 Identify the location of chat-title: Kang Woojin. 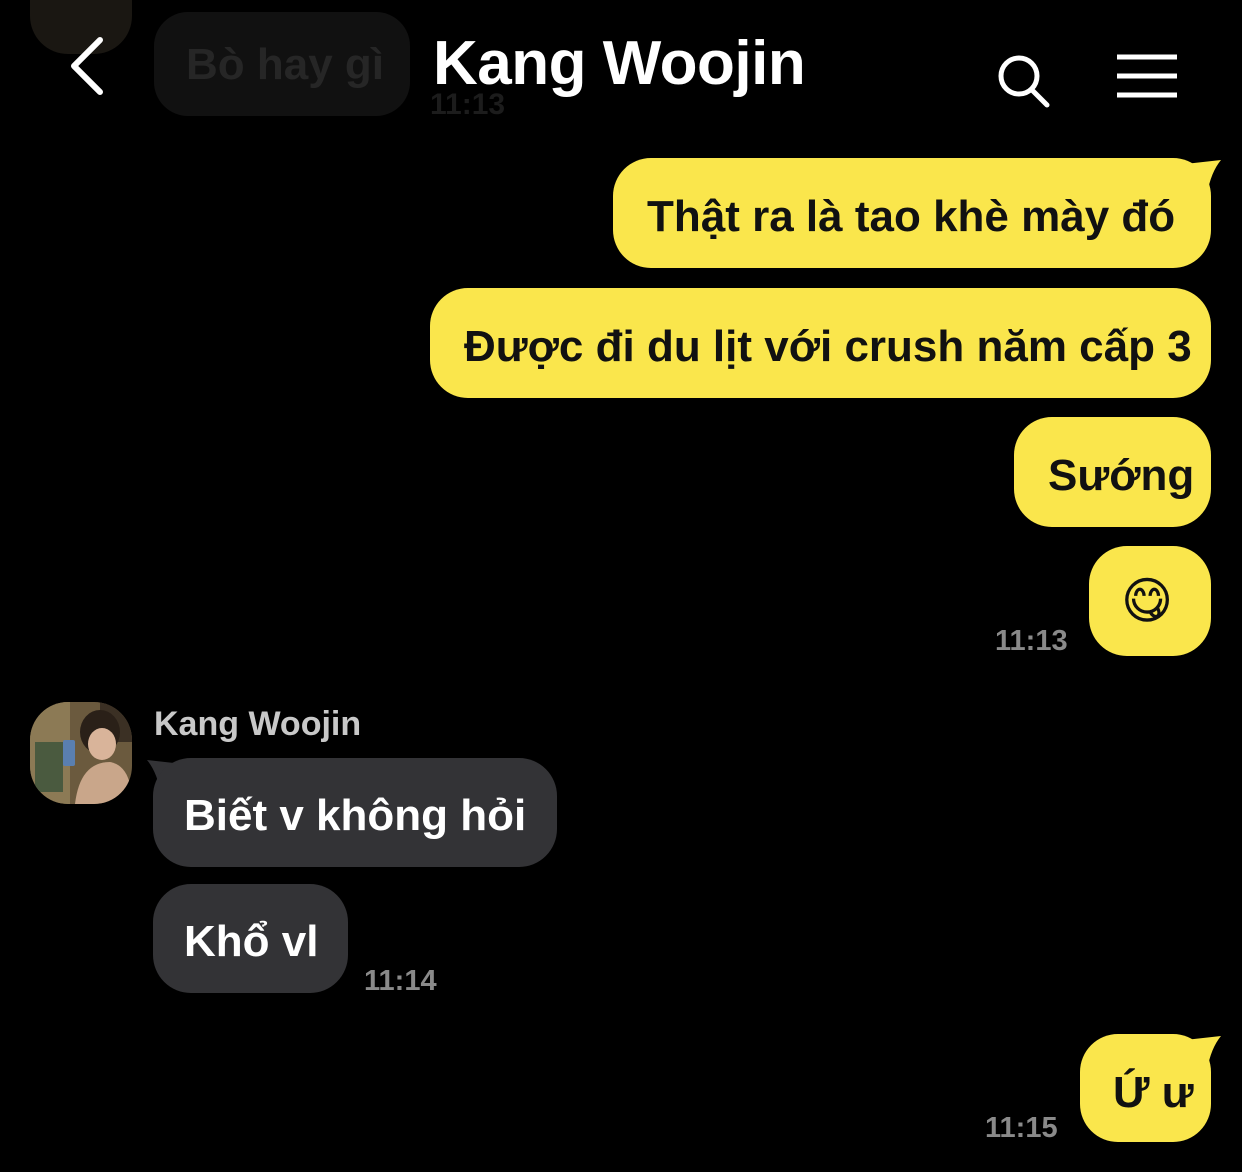
(619, 63).